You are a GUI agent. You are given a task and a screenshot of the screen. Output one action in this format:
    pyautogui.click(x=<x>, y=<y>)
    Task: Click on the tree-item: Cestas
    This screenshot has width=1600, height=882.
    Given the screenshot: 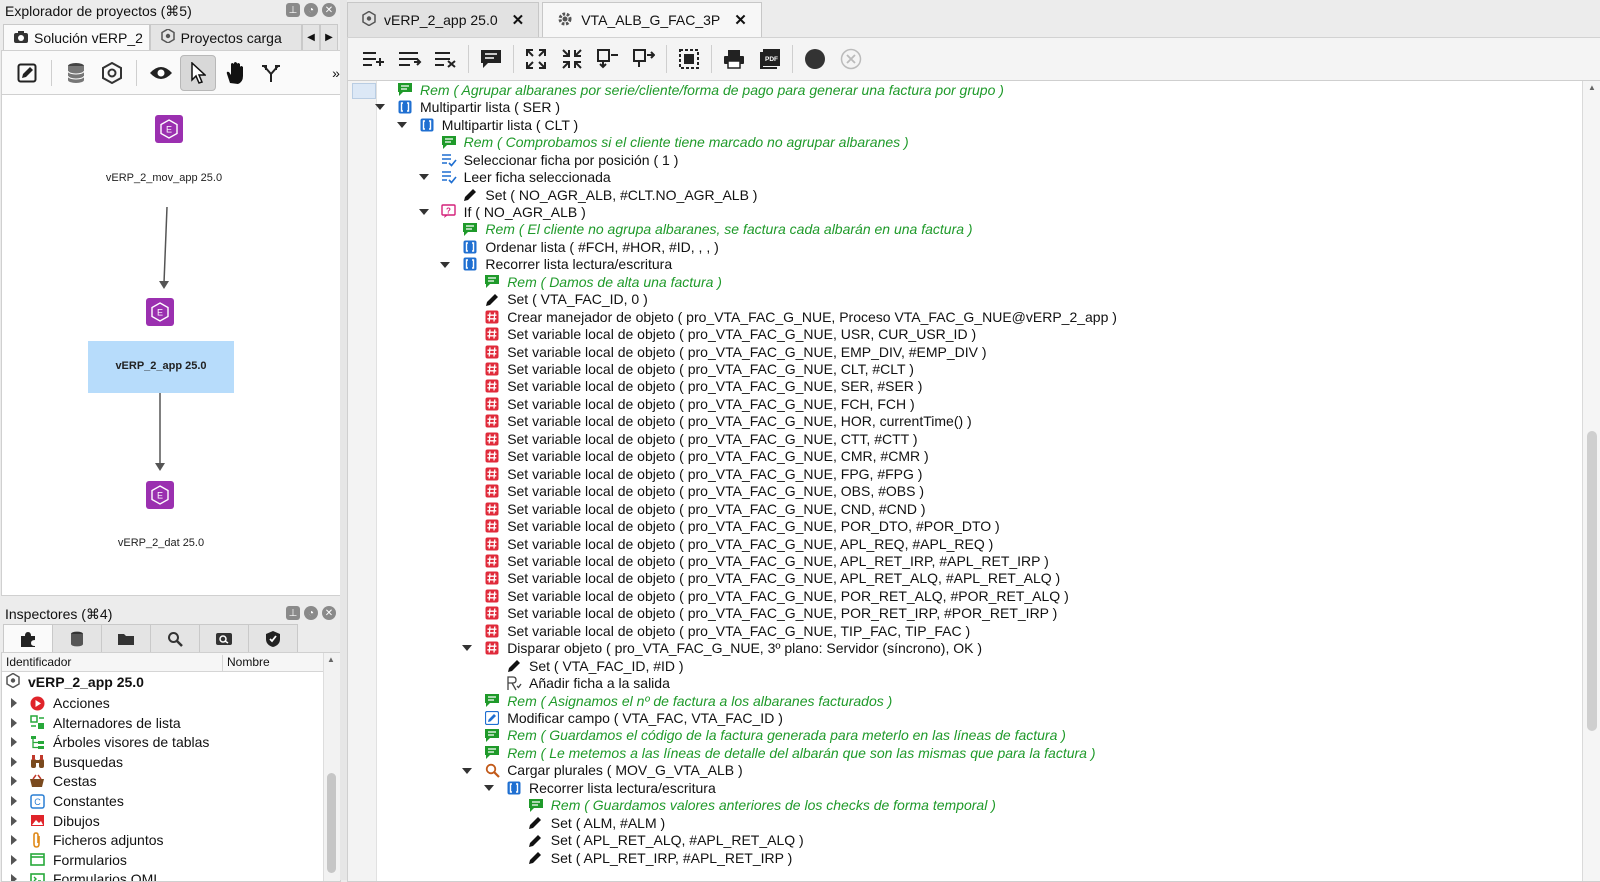 What is the action you would take?
    pyautogui.click(x=49, y=781)
    